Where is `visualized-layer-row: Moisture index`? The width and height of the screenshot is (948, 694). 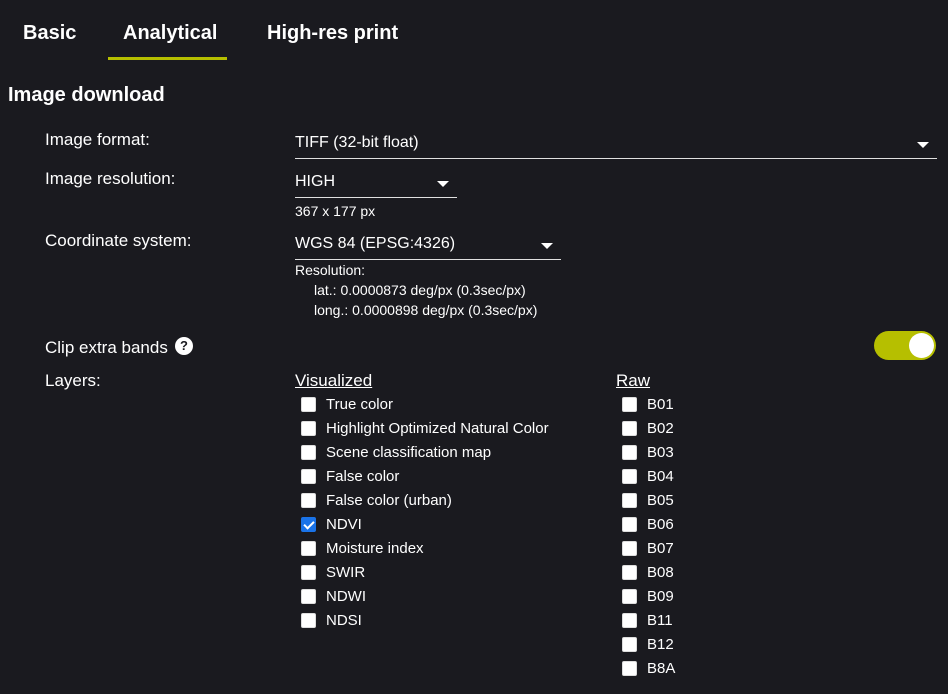 visualized-layer-row: Moisture index is located at coordinates (362, 548).